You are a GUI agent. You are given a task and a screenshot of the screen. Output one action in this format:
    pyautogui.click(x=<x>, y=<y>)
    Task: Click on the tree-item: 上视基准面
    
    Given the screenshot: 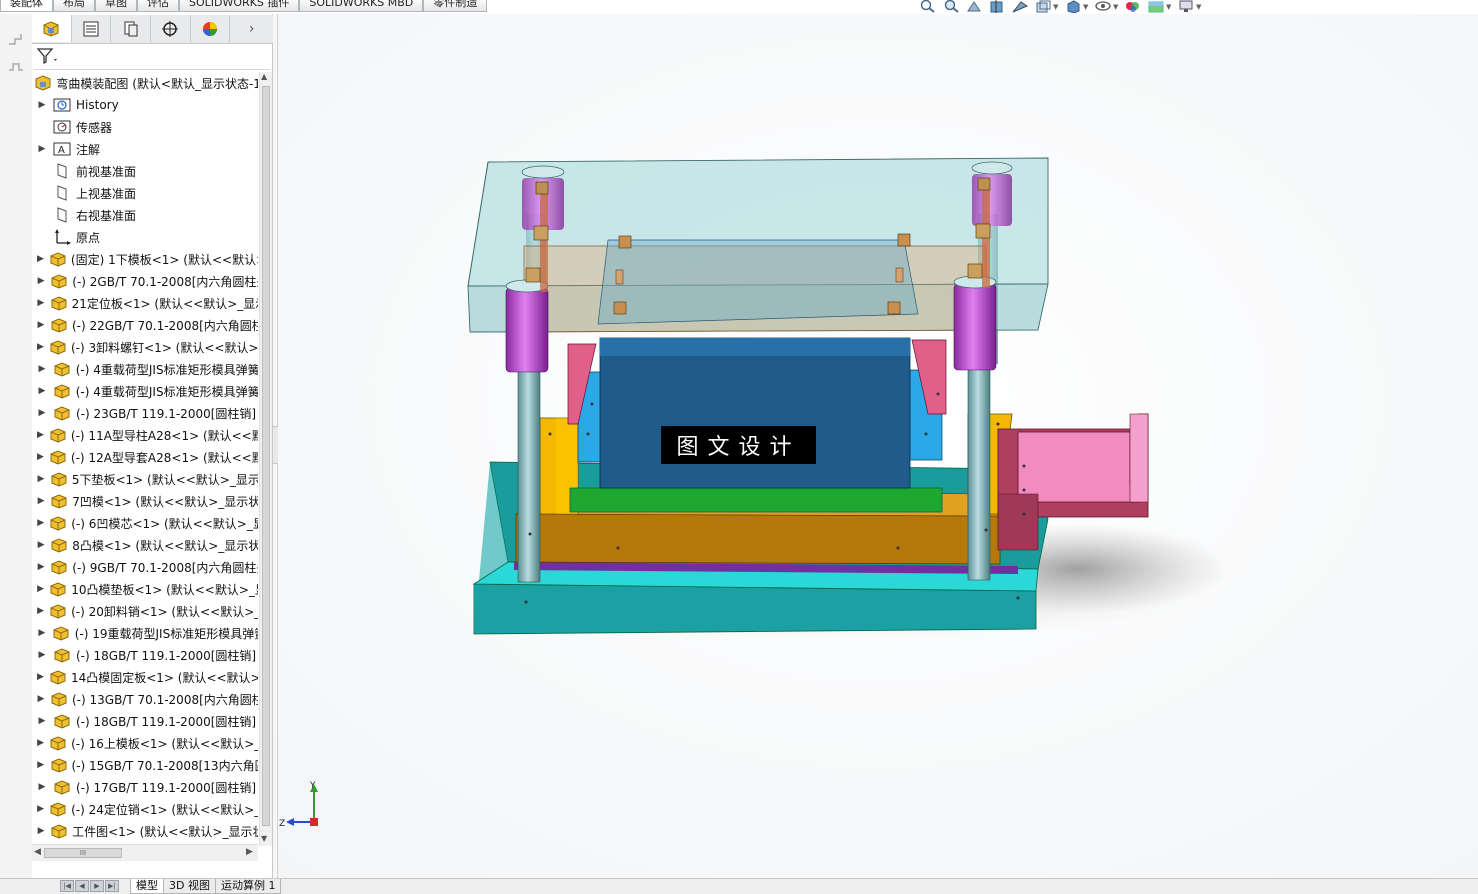 What is the action you would take?
    pyautogui.click(x=145, y=193)
    